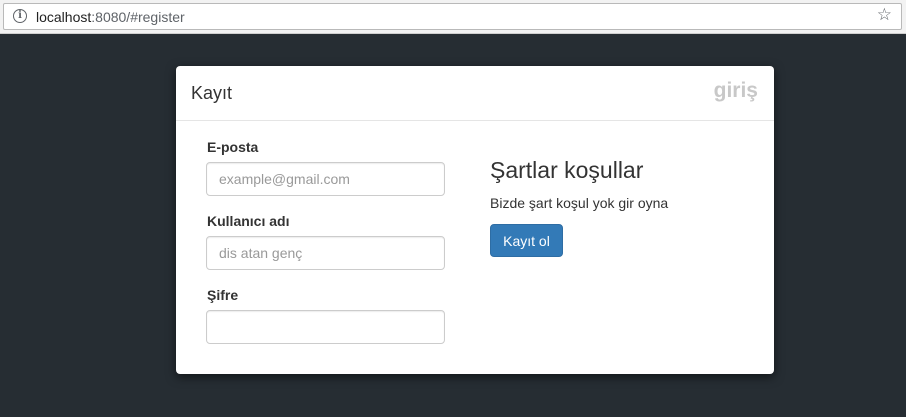  I want to click on address-bar: i localhost:8080/#register ☆, so click(452, 16).